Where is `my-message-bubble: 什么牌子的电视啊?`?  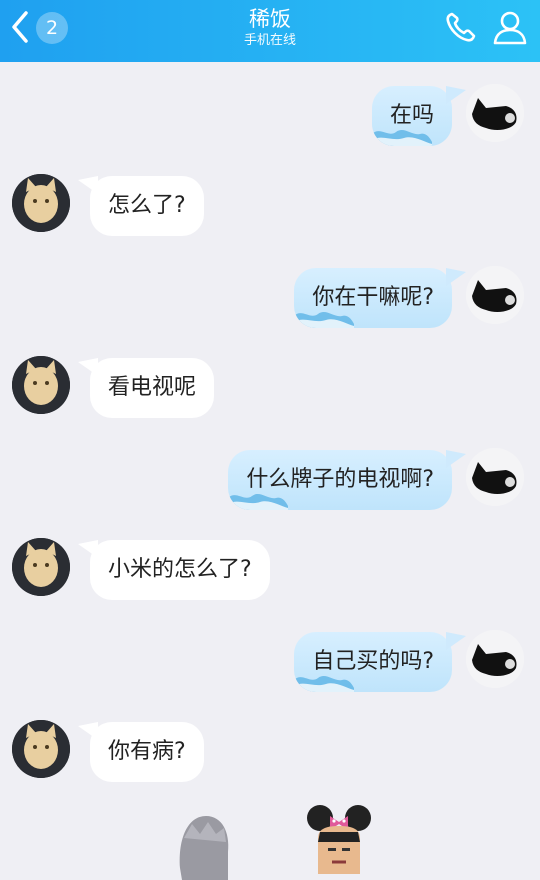
my-message-bubble: 什么牌子的电视啊? is located at coordinates (340, 480).